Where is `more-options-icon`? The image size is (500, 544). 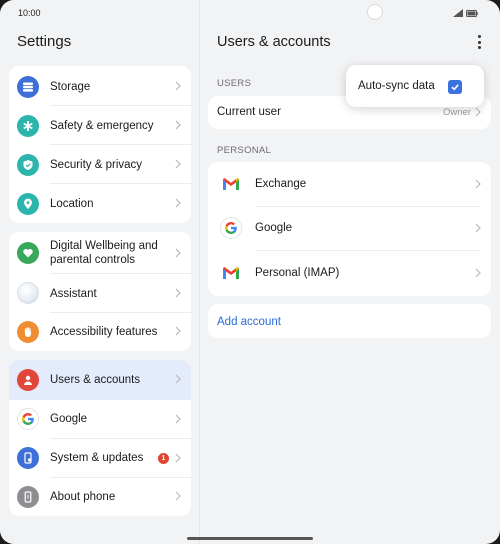 more-options-icon is located at coordinates (479, 42).